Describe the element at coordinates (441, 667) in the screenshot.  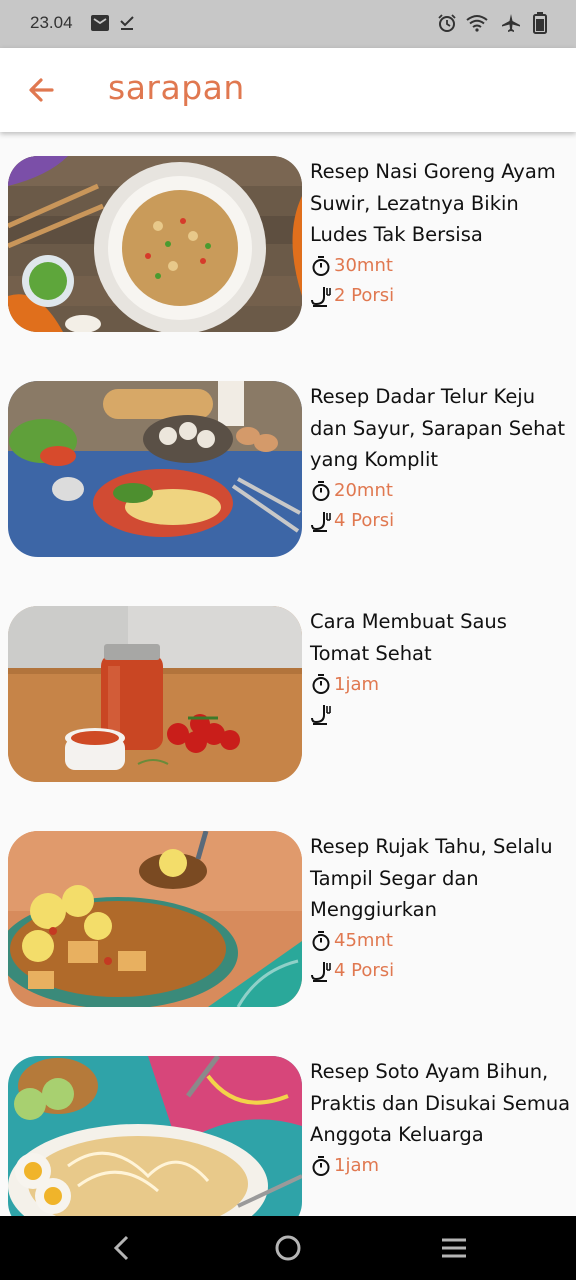
I see `recipe-info: Cara Membuat Saus Tomat Sehat 1jam` at that location.